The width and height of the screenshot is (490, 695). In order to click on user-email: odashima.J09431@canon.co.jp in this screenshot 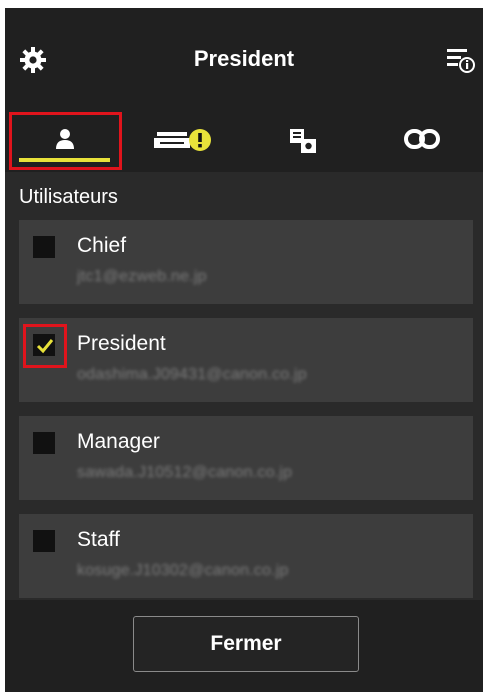, I will do `click(192, 374)`.